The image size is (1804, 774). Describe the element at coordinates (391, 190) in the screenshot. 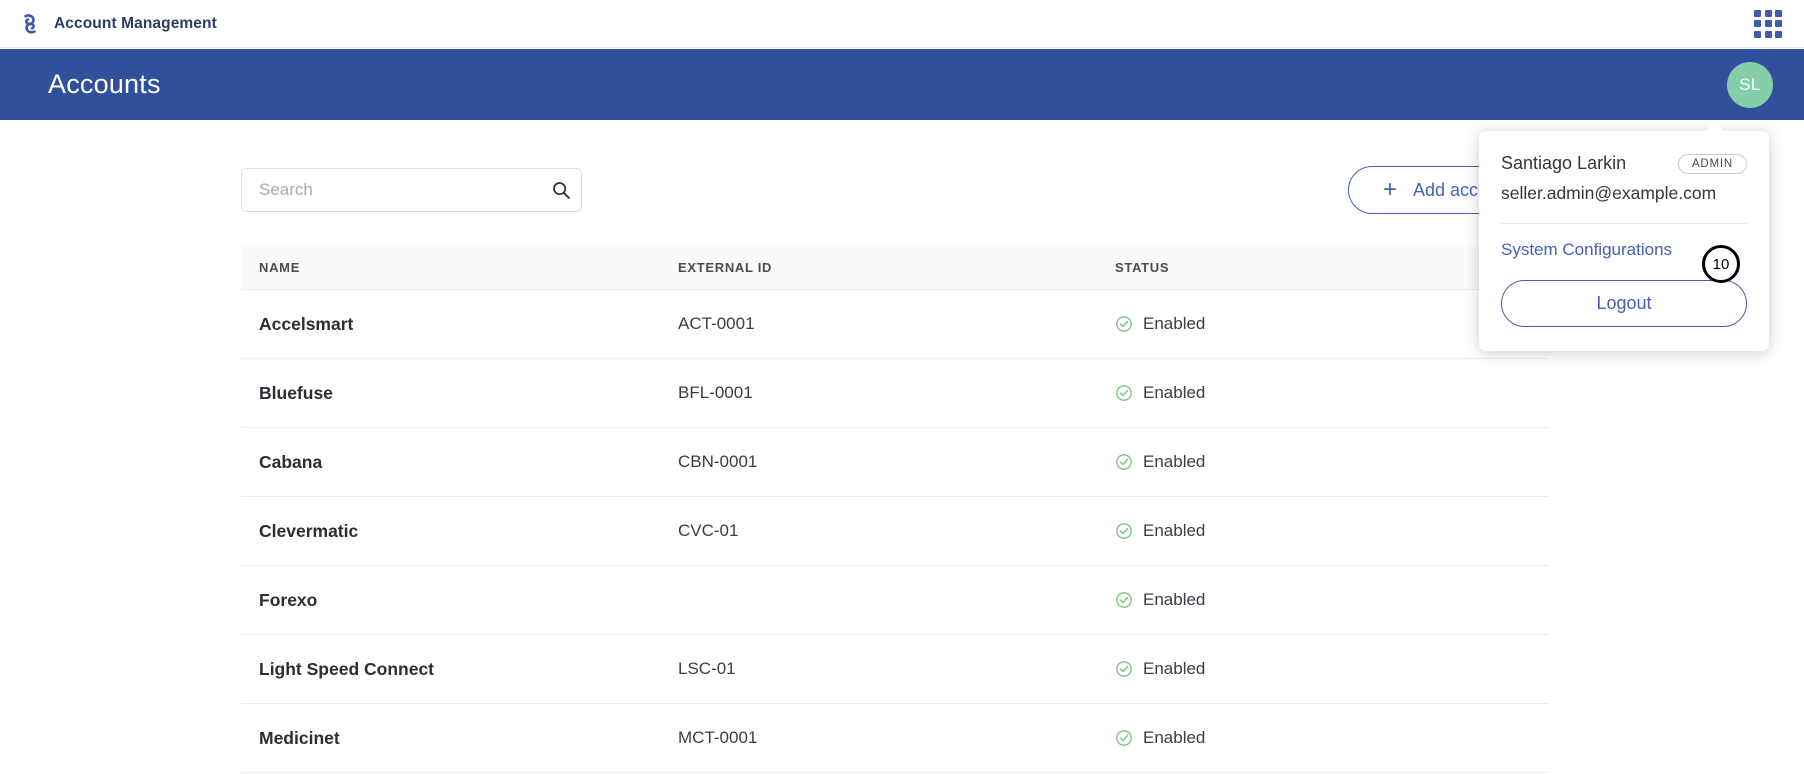

I see `search-input` at that location.